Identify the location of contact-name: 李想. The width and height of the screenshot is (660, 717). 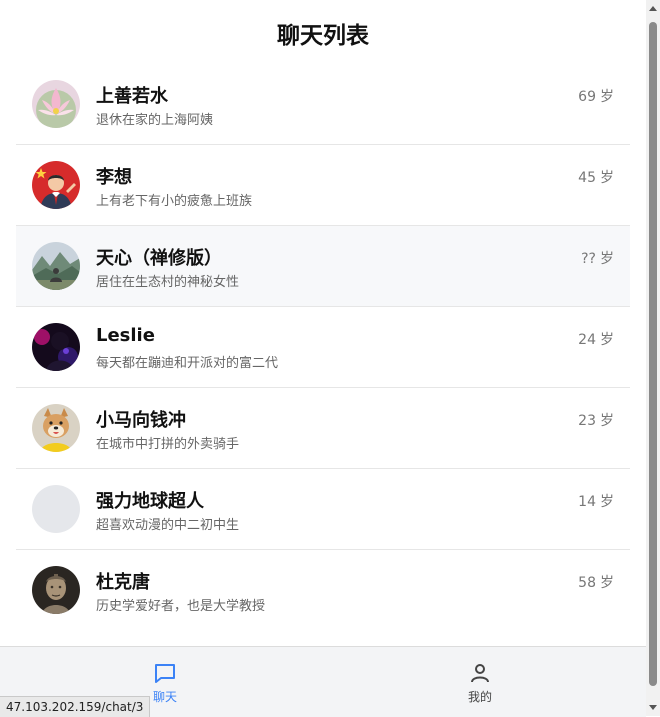
(114, 177).